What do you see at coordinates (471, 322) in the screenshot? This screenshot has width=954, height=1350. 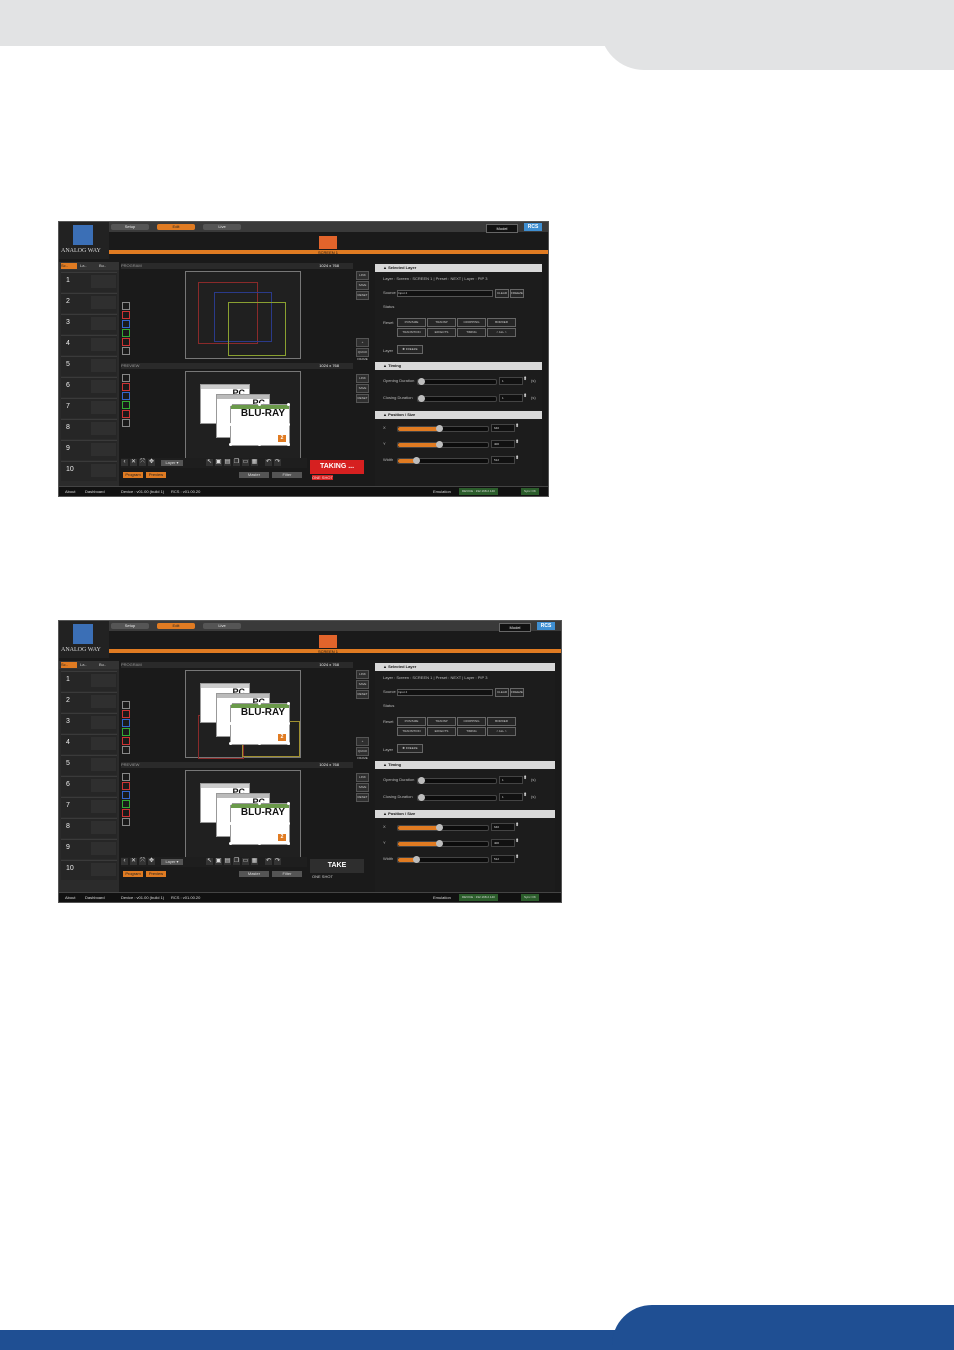 I see `reset-button-item: CROPPING` at bounding box center [471, 322].